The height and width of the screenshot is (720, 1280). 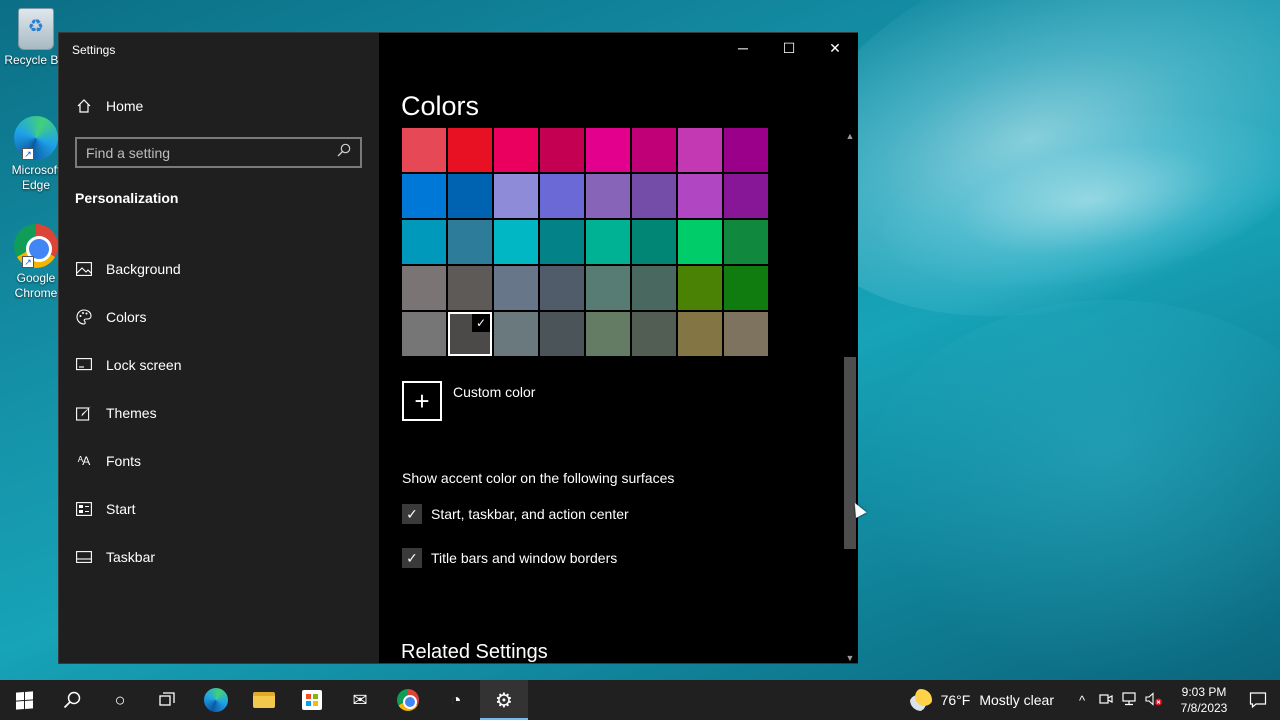 What do you see at coordinates (24, 700) in the screenshot?
I see `start-button` at bounding box center [24, 700].